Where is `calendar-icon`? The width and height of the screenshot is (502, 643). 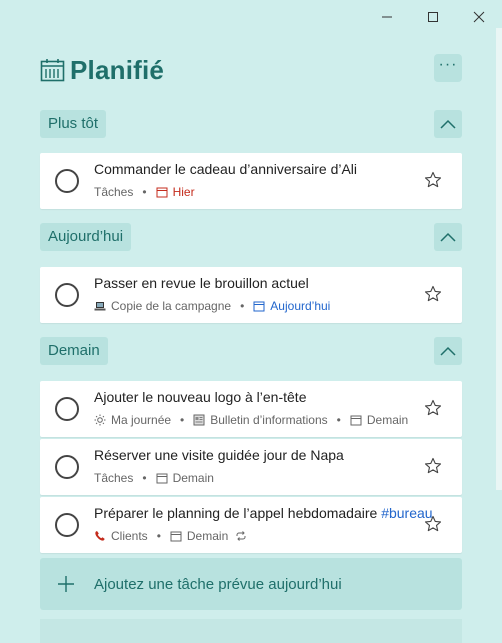
calendar-icon is located at coordinates (52, 69).